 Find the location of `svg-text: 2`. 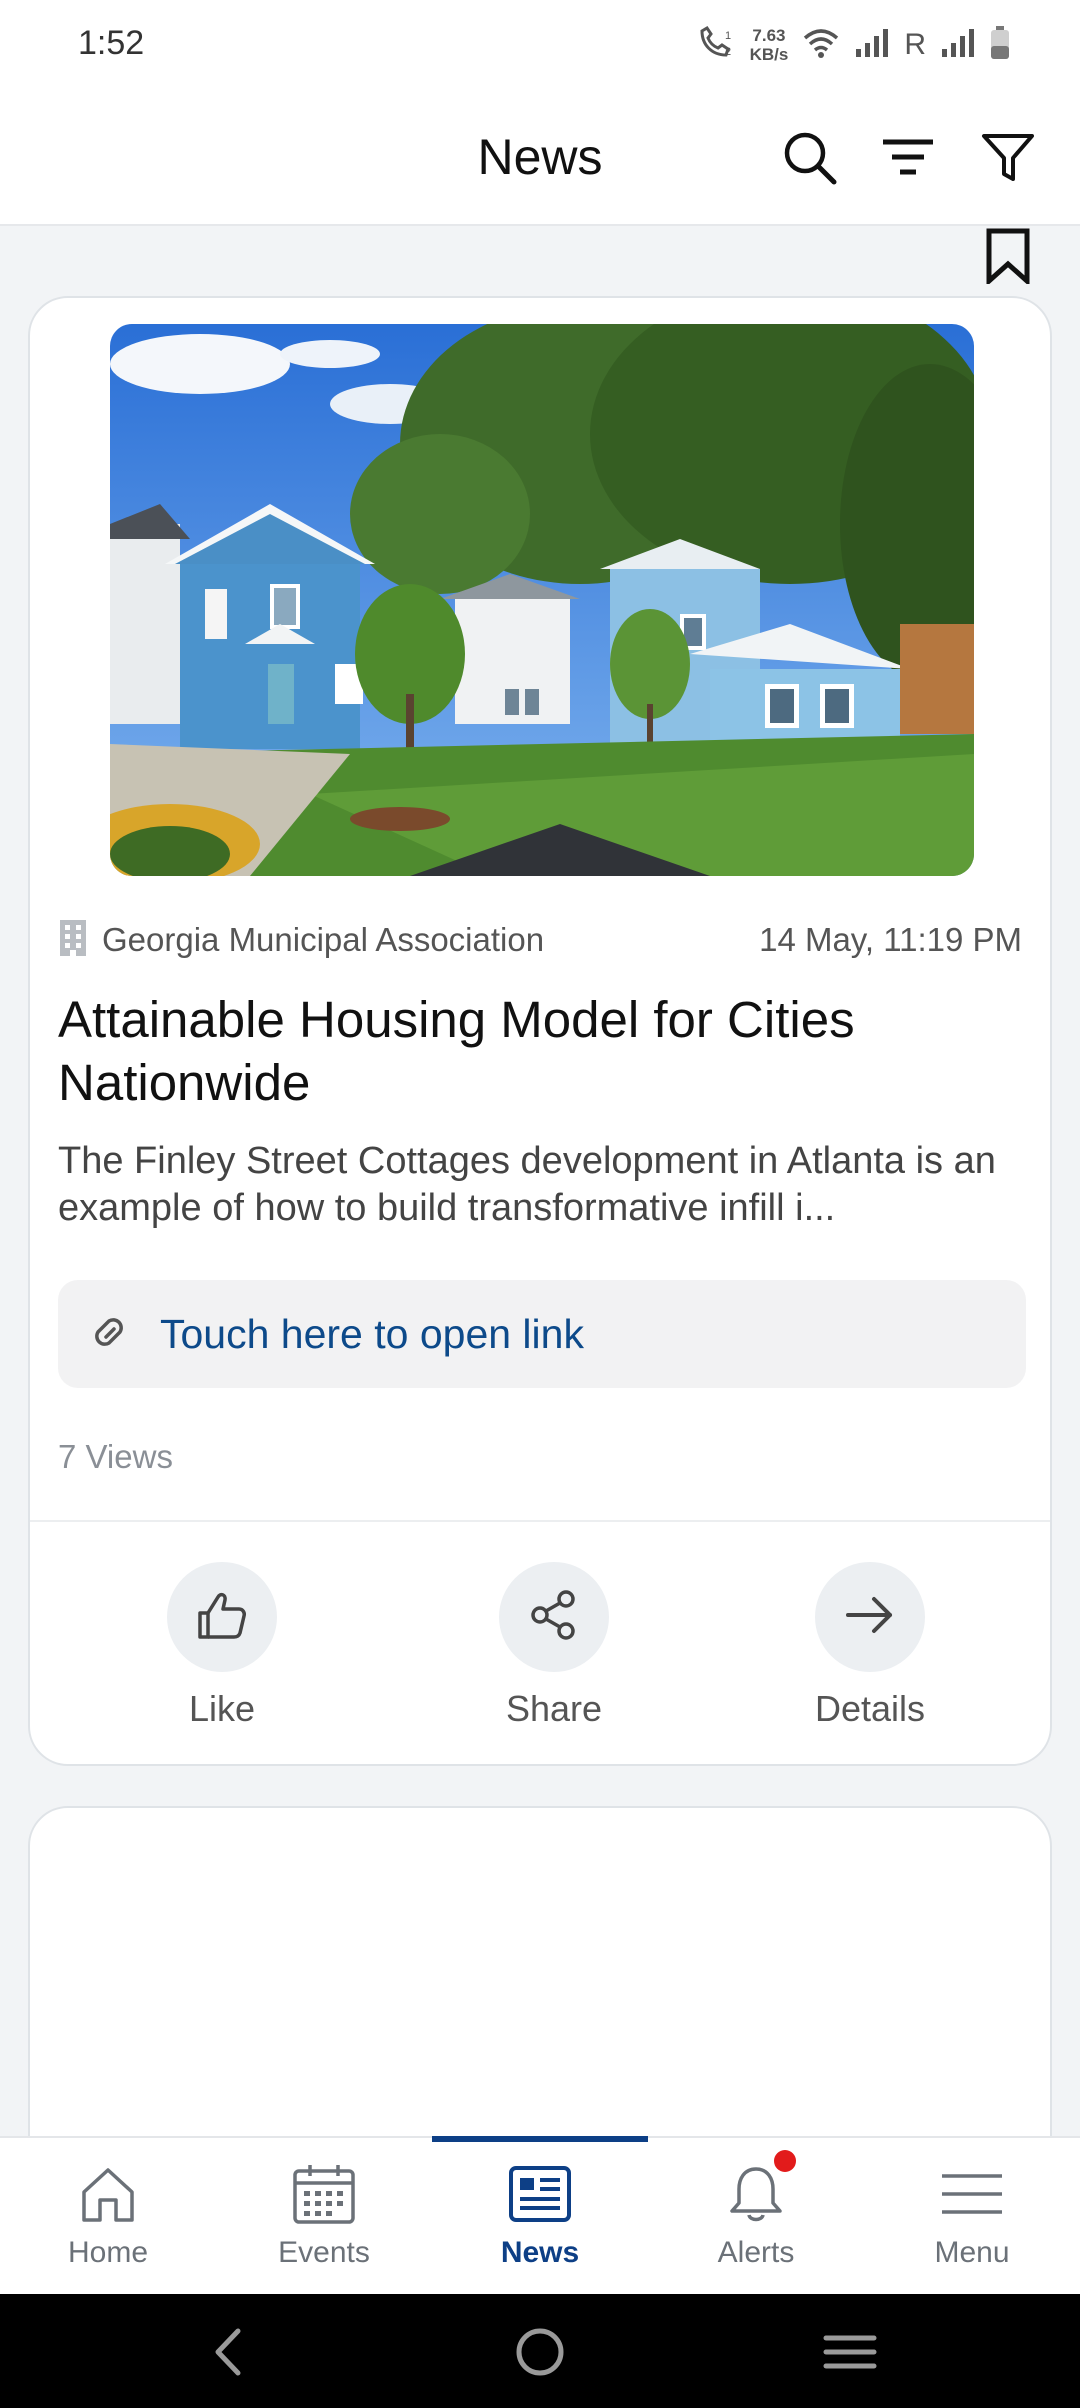

svg-text: 2 is located at coordinates (728, 52).